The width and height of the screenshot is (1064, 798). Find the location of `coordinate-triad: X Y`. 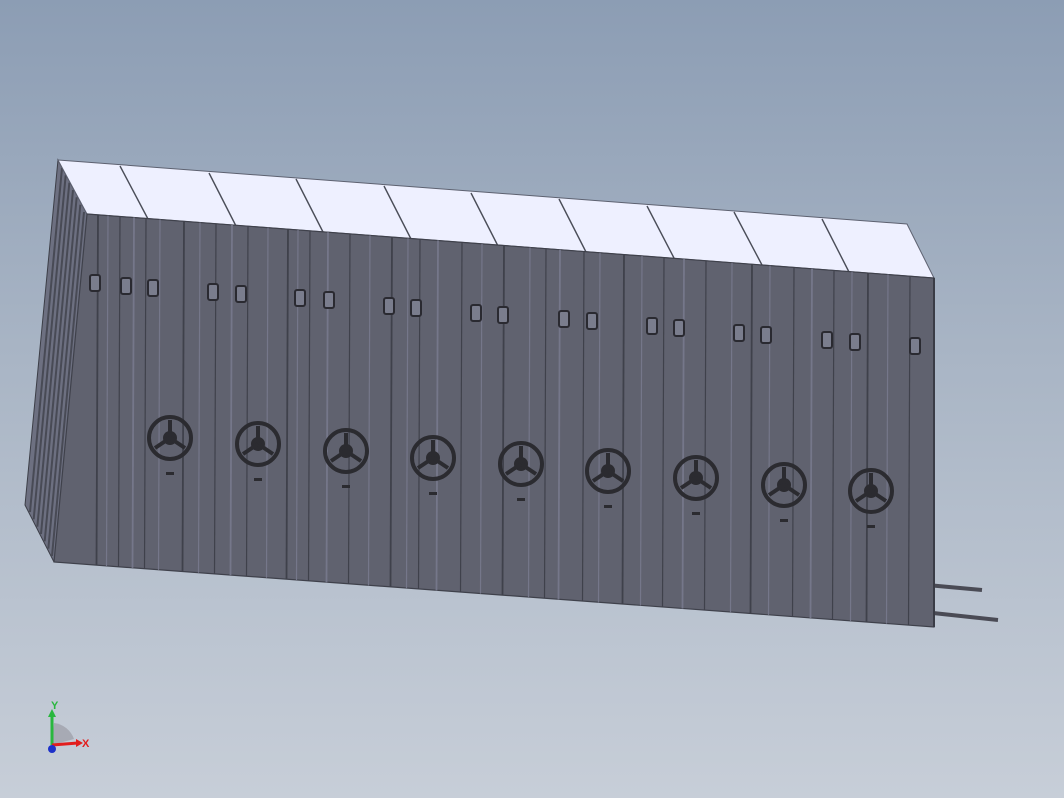

coordinate-triad: X Y is located at coordinates (69, 726).